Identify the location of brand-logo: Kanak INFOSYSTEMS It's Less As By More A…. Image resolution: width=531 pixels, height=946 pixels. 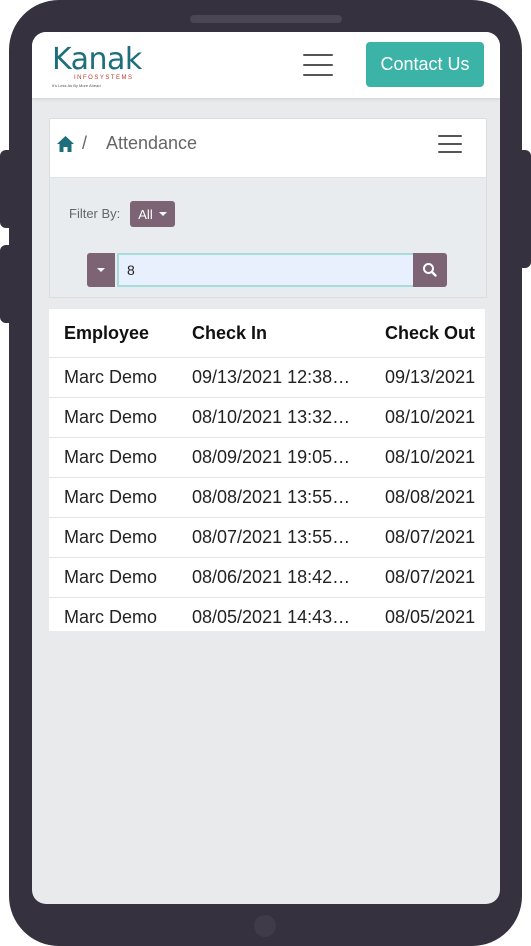
(101, 67).